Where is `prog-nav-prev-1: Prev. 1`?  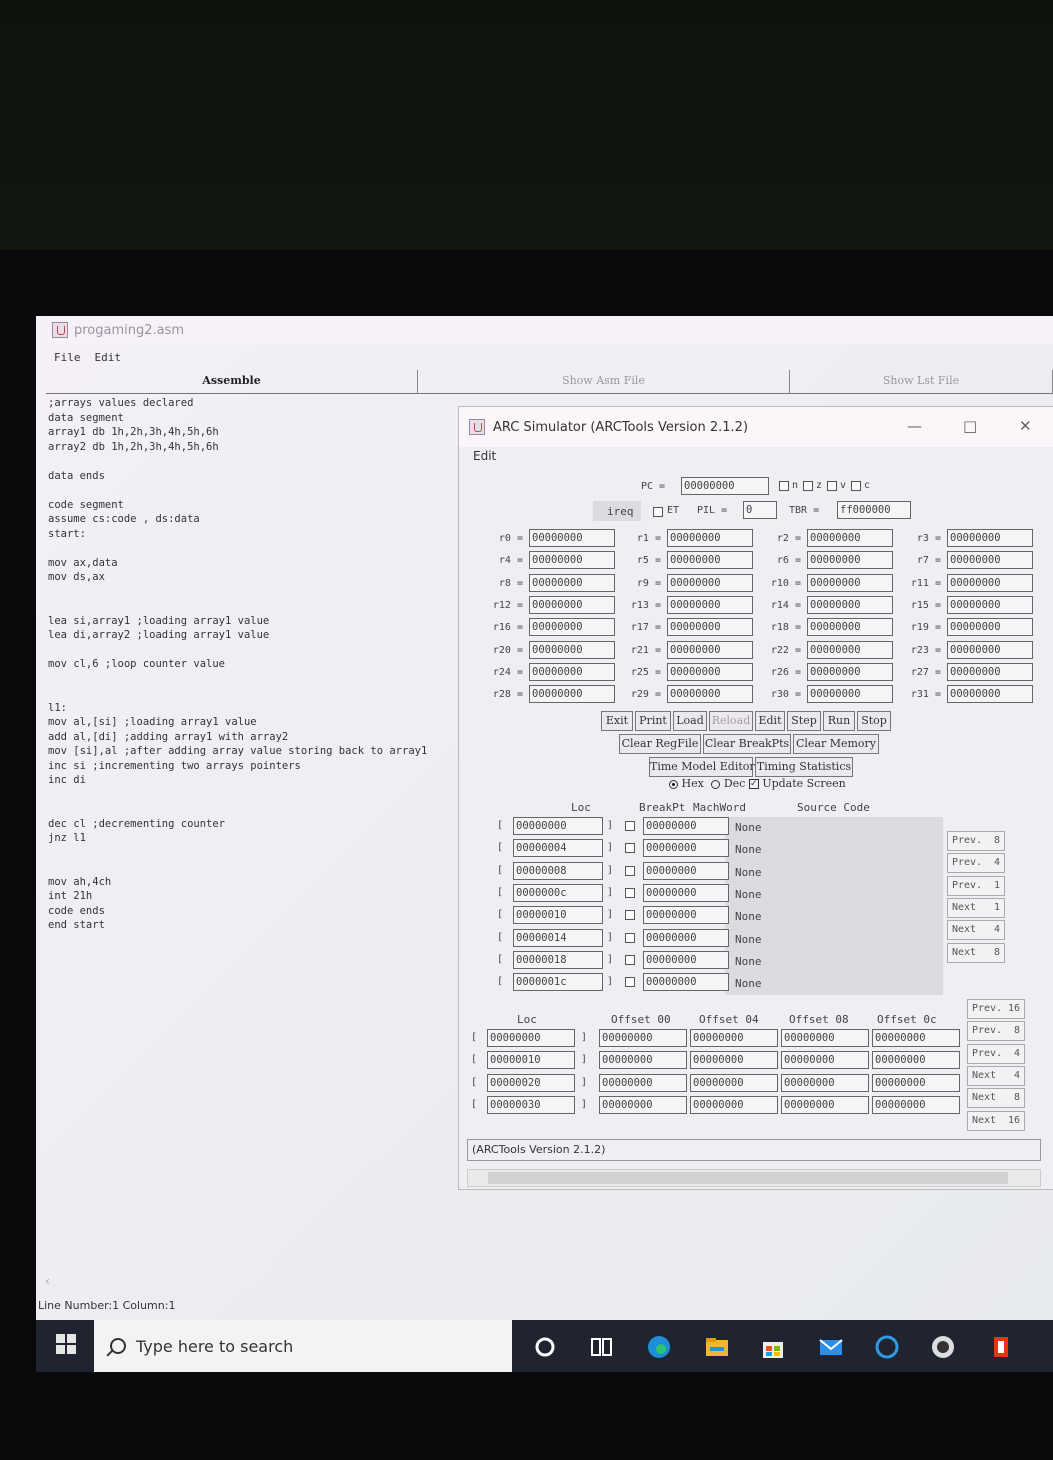
prog-nav-prev-1: Prev. 1 is located at coordinates (976, 885).